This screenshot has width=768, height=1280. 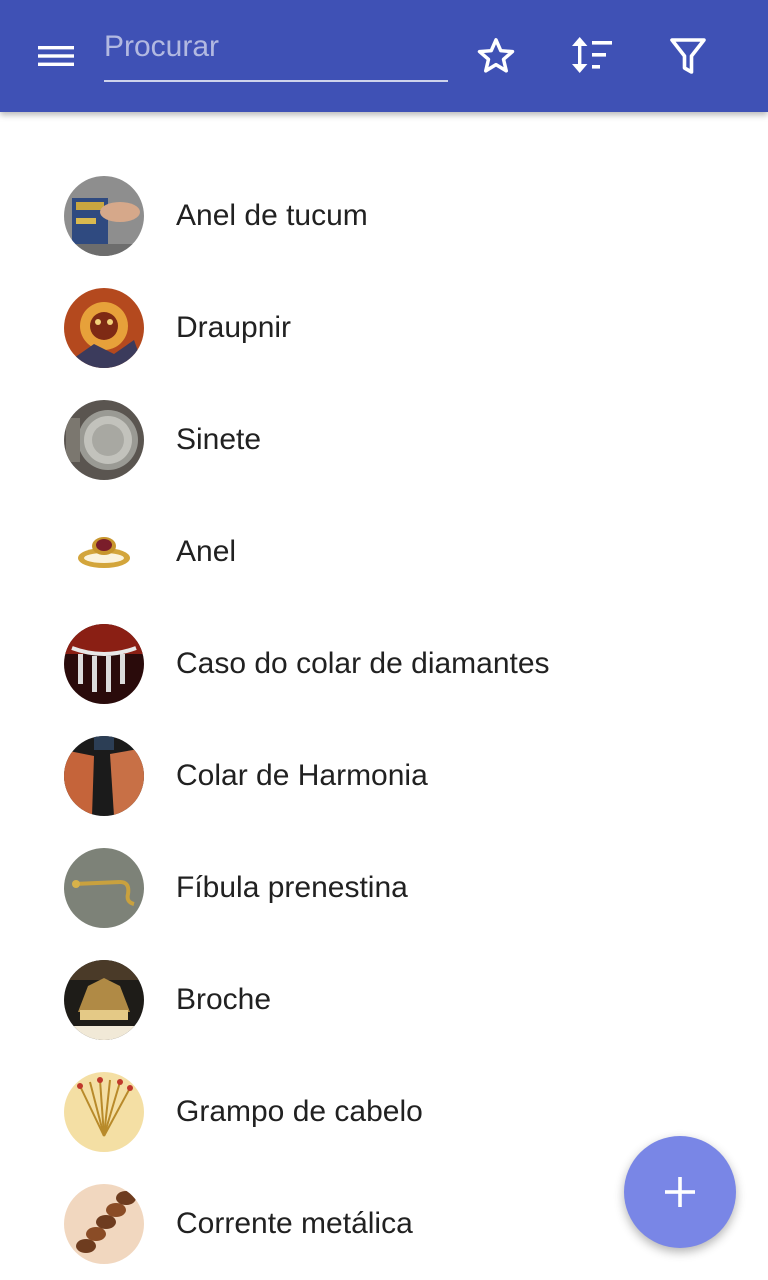 I want to click on list-item: Anel de tucum, so click(x=384, y=216).